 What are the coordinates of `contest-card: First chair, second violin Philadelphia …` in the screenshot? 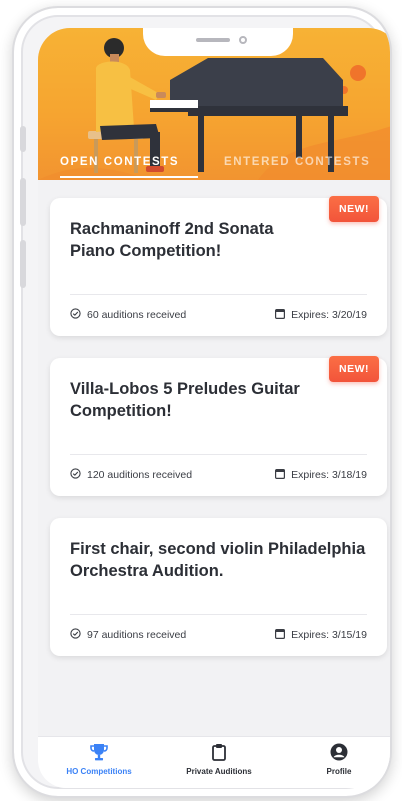 It's located at (218, 587).